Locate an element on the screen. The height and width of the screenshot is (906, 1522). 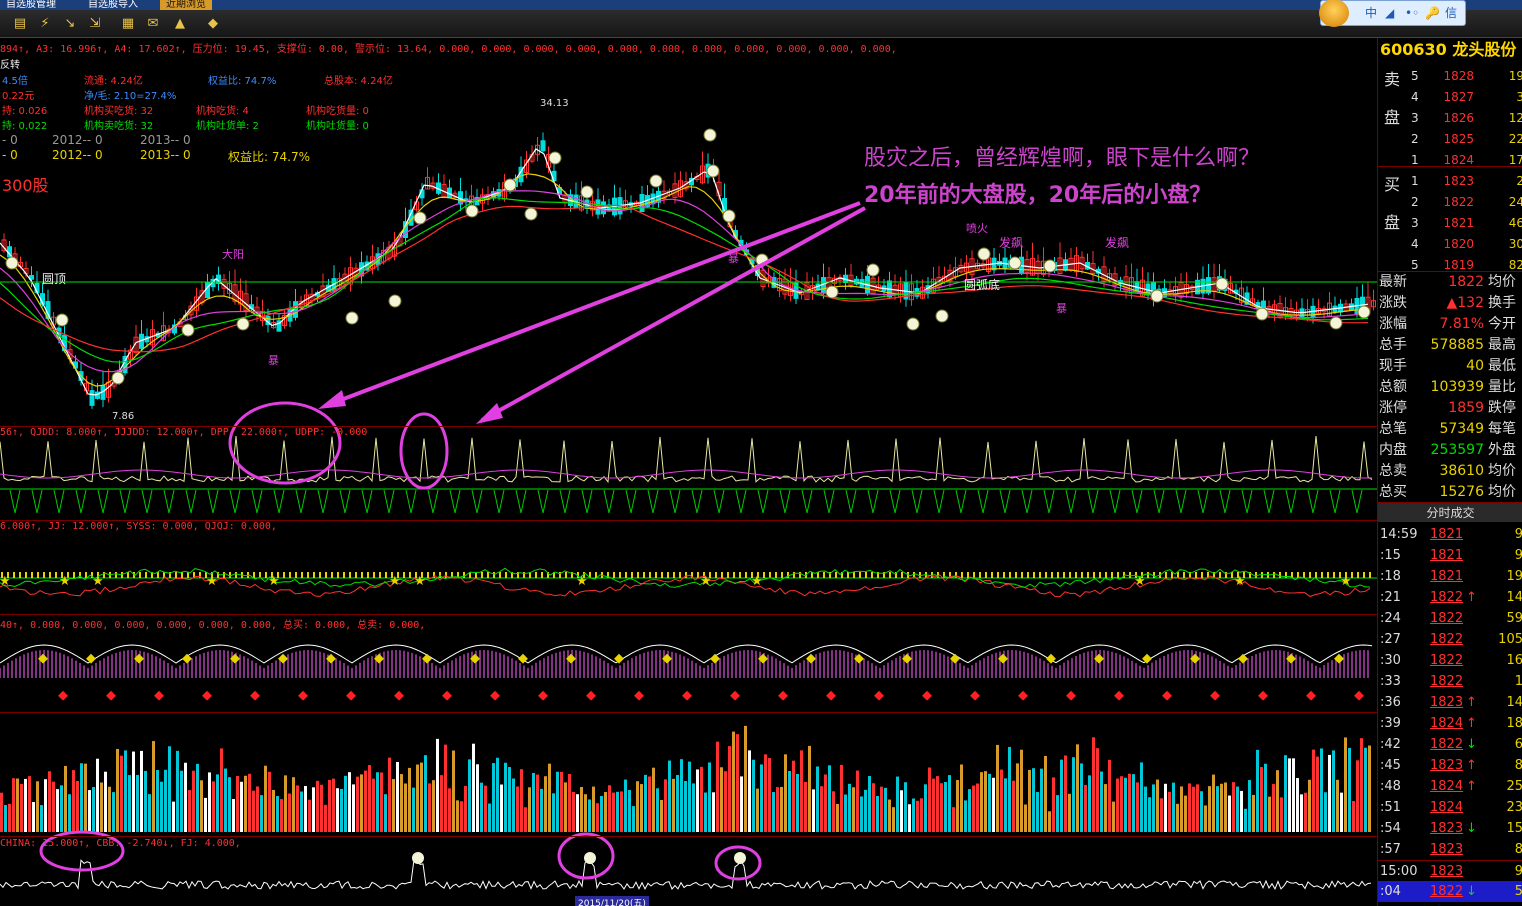
tick-row: :57 1823 8 is located at coordinates (1450, 849).